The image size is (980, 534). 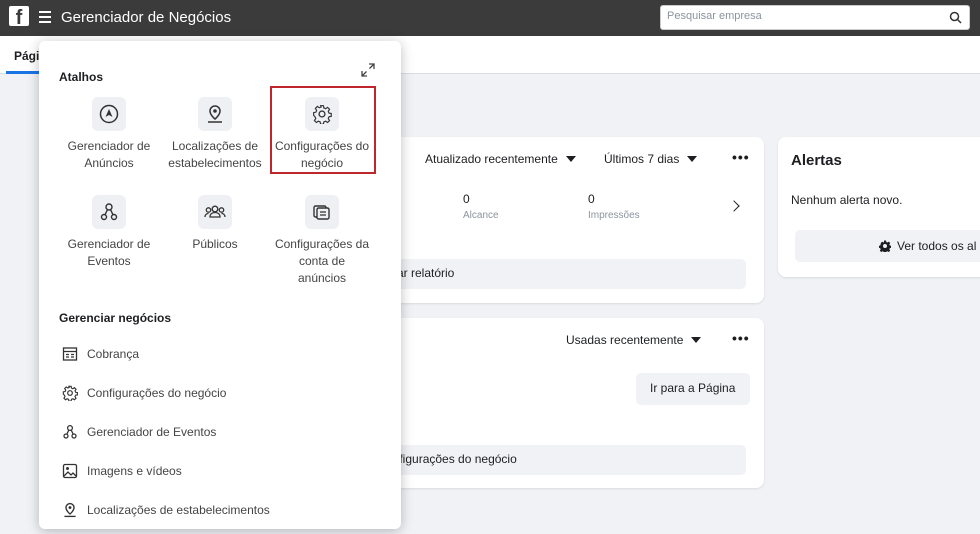 I want to click on search-icon, so click(x=955, y=17).